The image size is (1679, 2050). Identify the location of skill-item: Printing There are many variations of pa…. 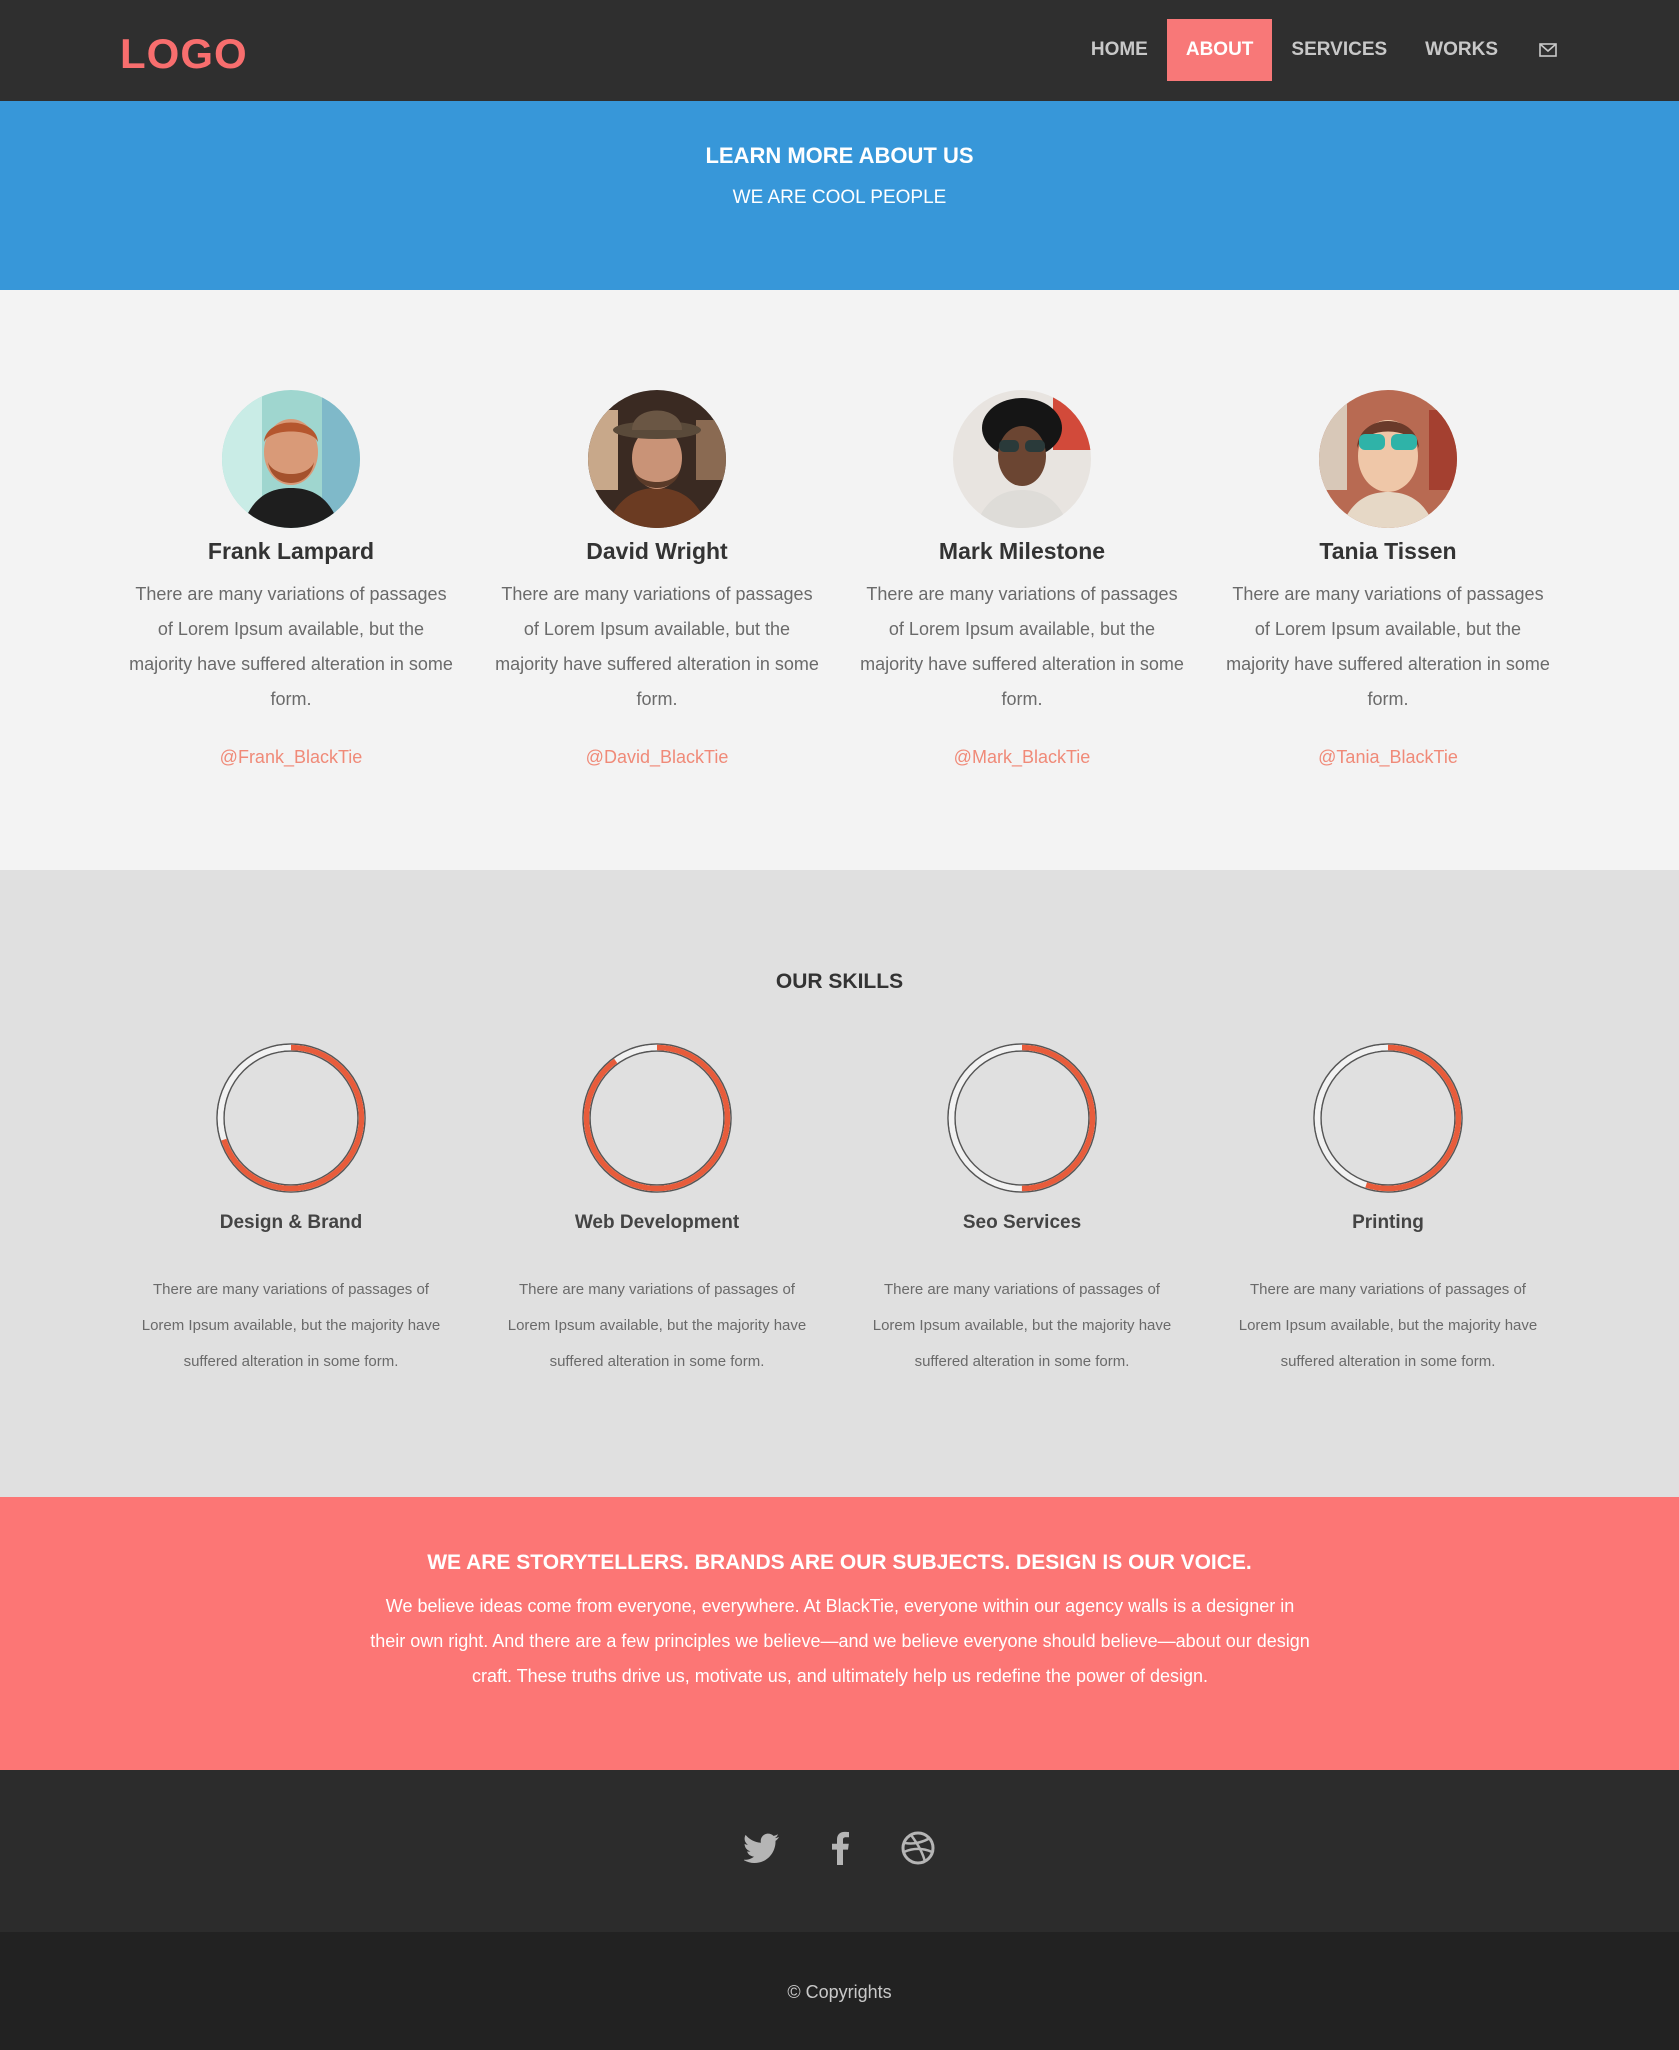
(1388, 1210).